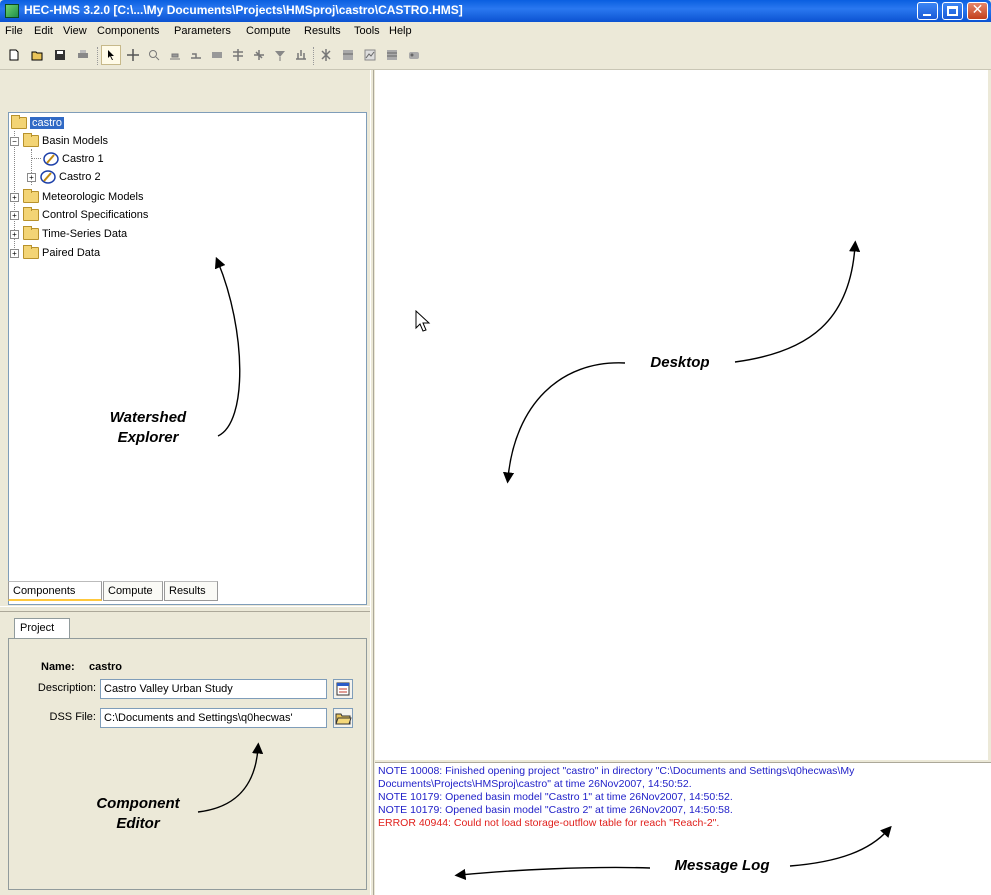  I want to click on annotation-component-editor: Component Editor, so click(138, 814).